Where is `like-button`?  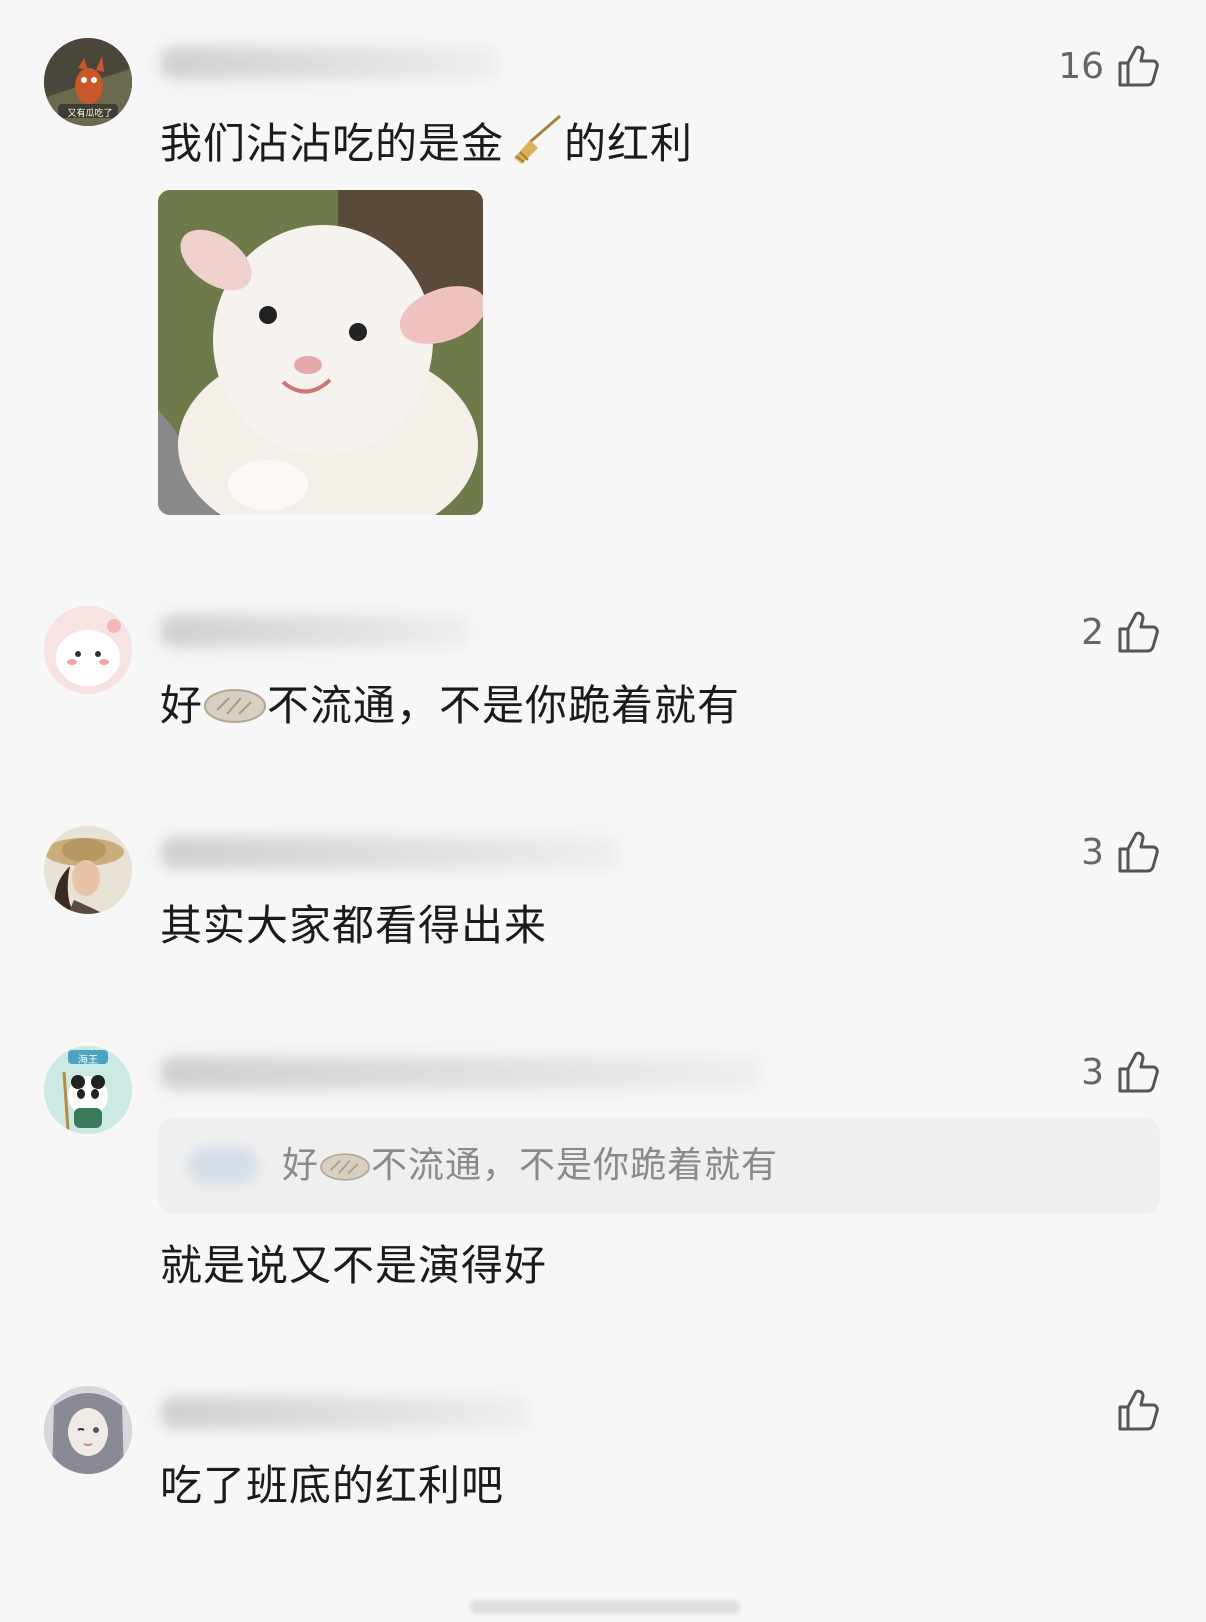 like-button is located at coordinates (1133, 1410).